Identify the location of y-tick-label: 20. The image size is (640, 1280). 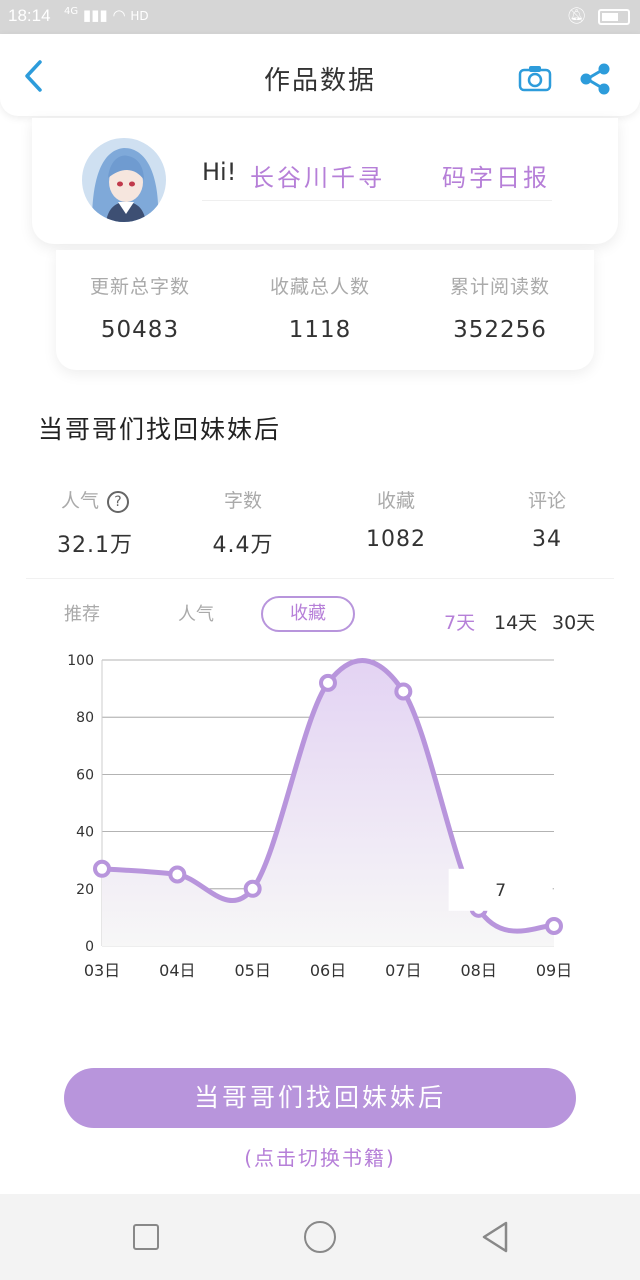
(85, 890).